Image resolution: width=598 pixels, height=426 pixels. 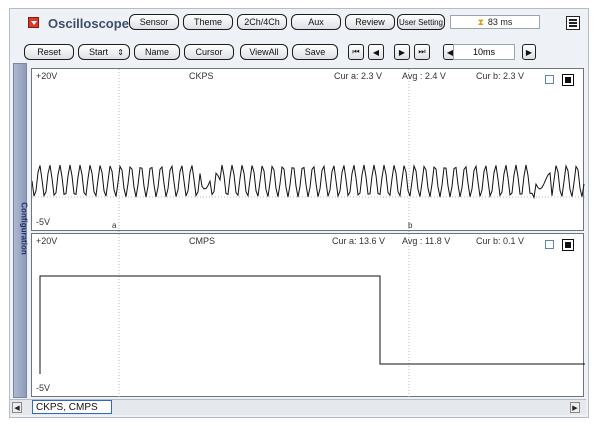 I want to click on scroll-right-icon: ▶, so click(x=575, y=407).